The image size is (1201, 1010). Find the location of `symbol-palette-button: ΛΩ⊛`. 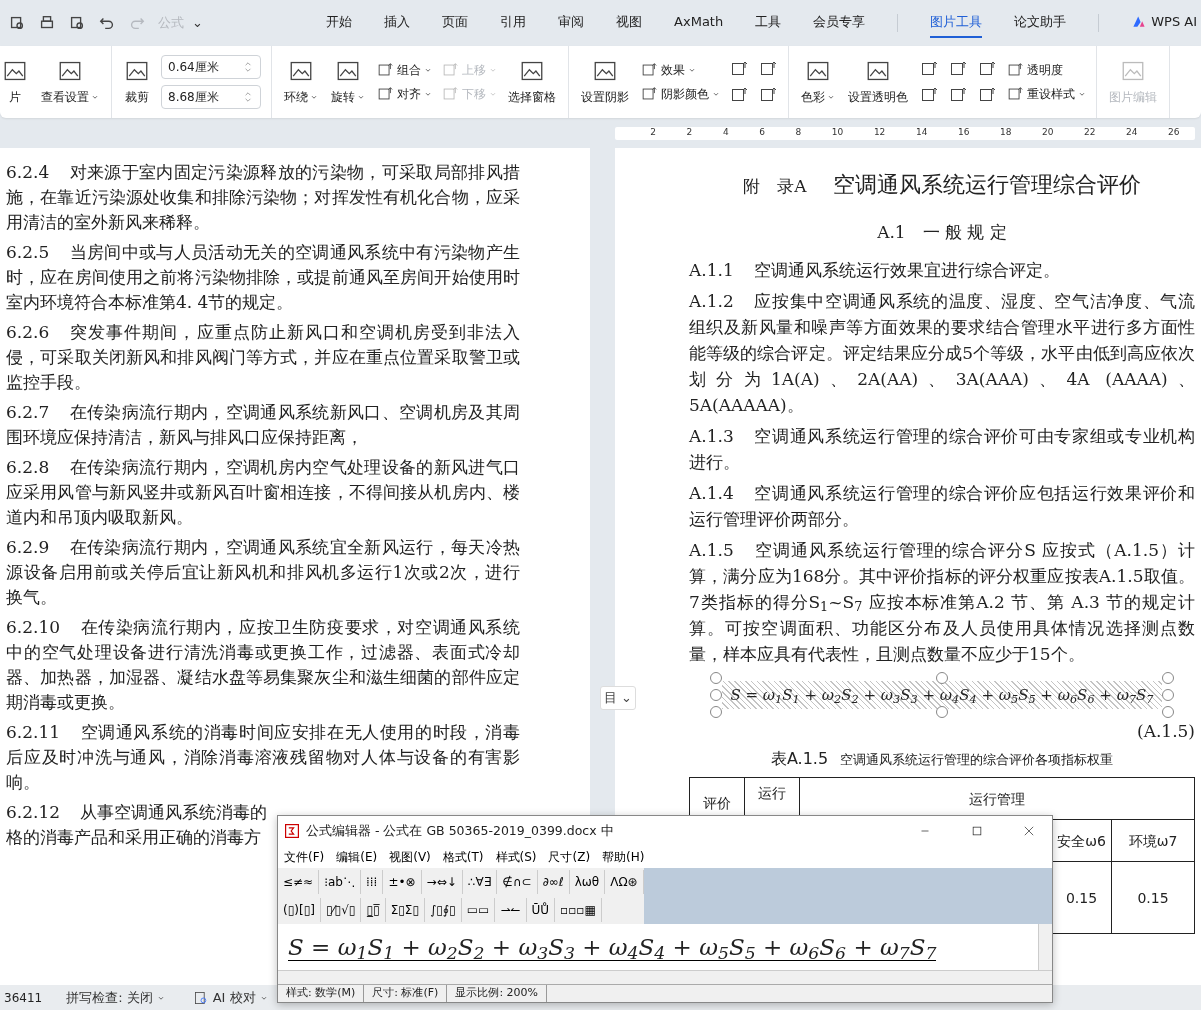

symbol-palette-button: ΛΩ⊛ is located at coordinates (624, 882).